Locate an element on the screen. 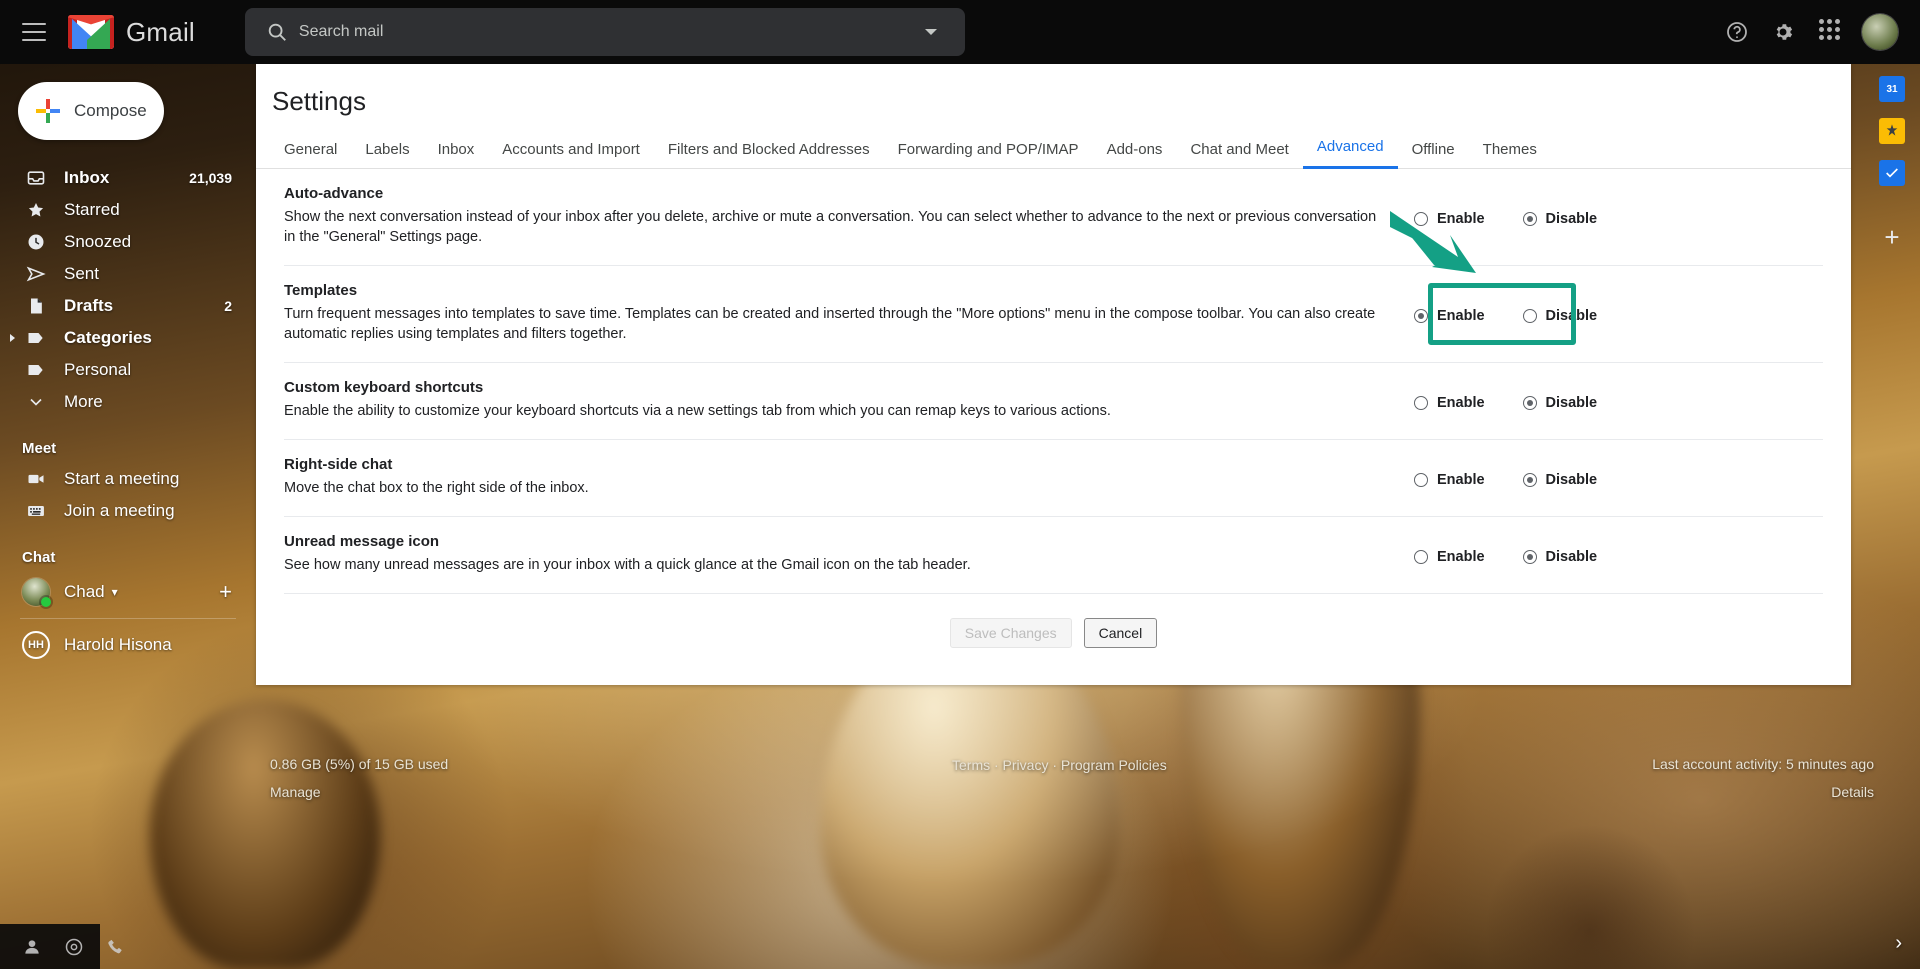 This screenshot has width=1920, height=969. contacts-icon is located at coordinates (32, 947).